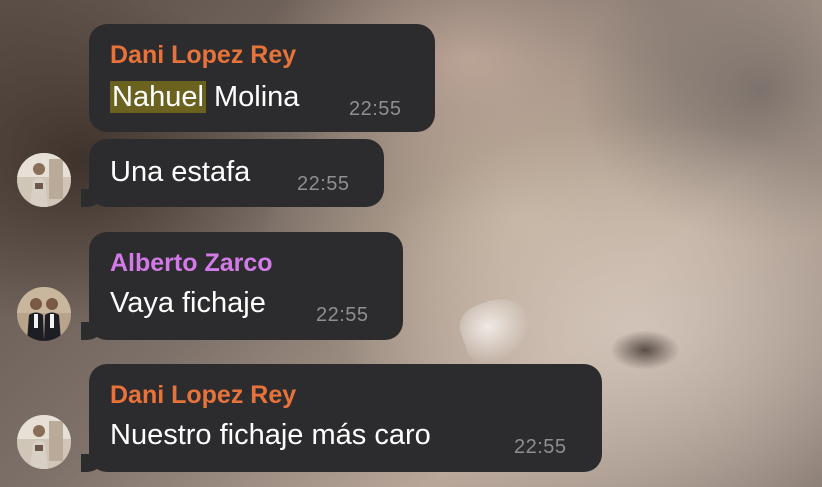  Describe the element at coordinates (180, 172) in the screenshot. I see `message-text: Una estafa` at that location.